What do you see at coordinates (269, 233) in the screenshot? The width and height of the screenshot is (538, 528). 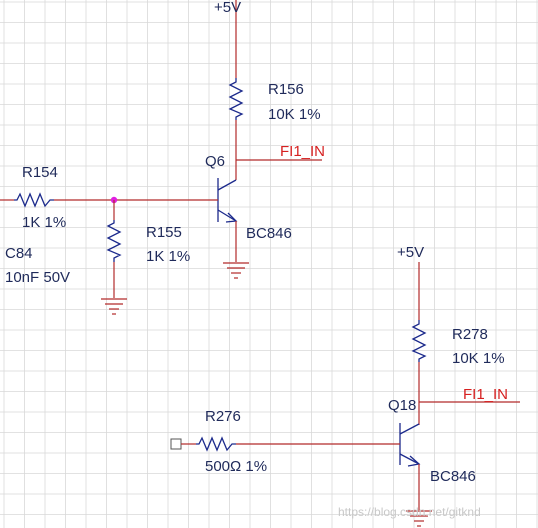 I see `q6-part: BC846` at bounding box center [269, 233].